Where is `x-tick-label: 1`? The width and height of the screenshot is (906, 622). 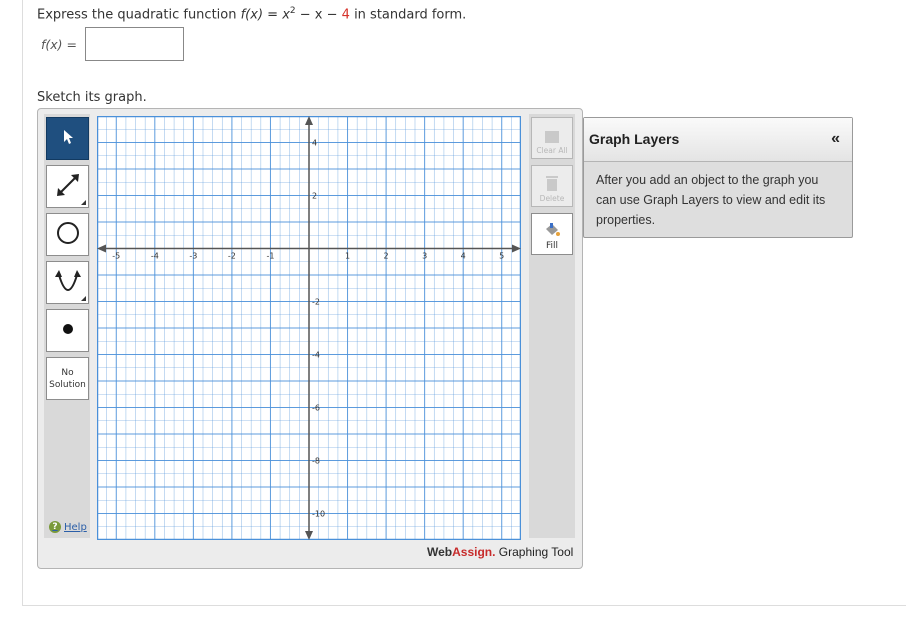
x-tick-label: 1 is located at coordinates (347, 256).